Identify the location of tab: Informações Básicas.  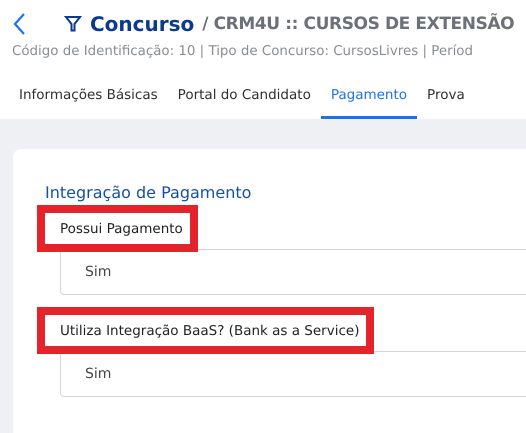
(88, 99).